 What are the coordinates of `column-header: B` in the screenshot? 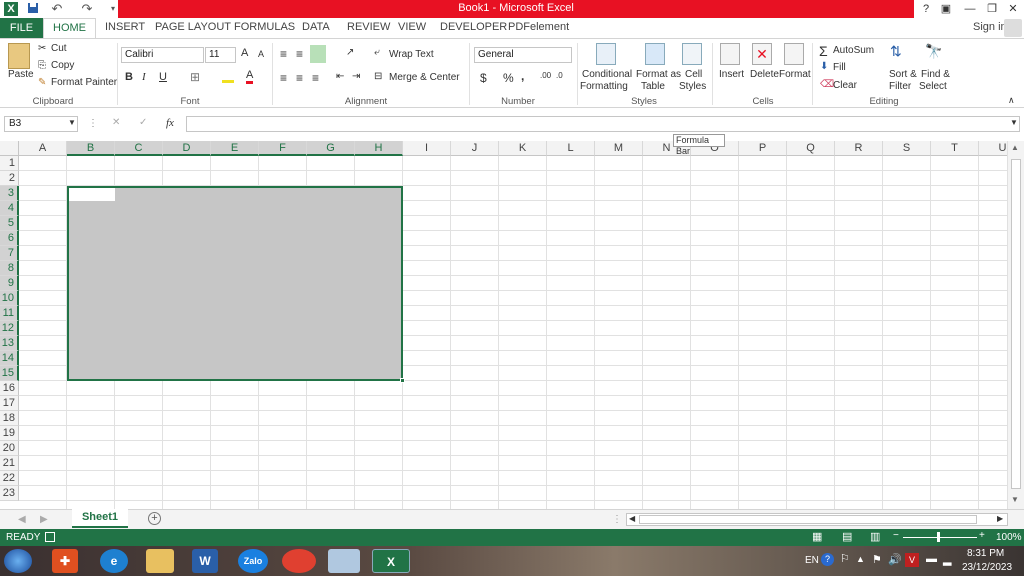 It's located at (91, 148).